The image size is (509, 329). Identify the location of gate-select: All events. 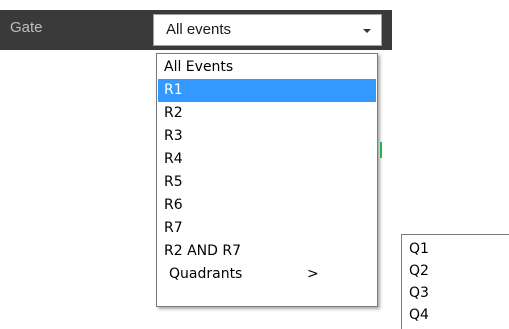
(267, 30).